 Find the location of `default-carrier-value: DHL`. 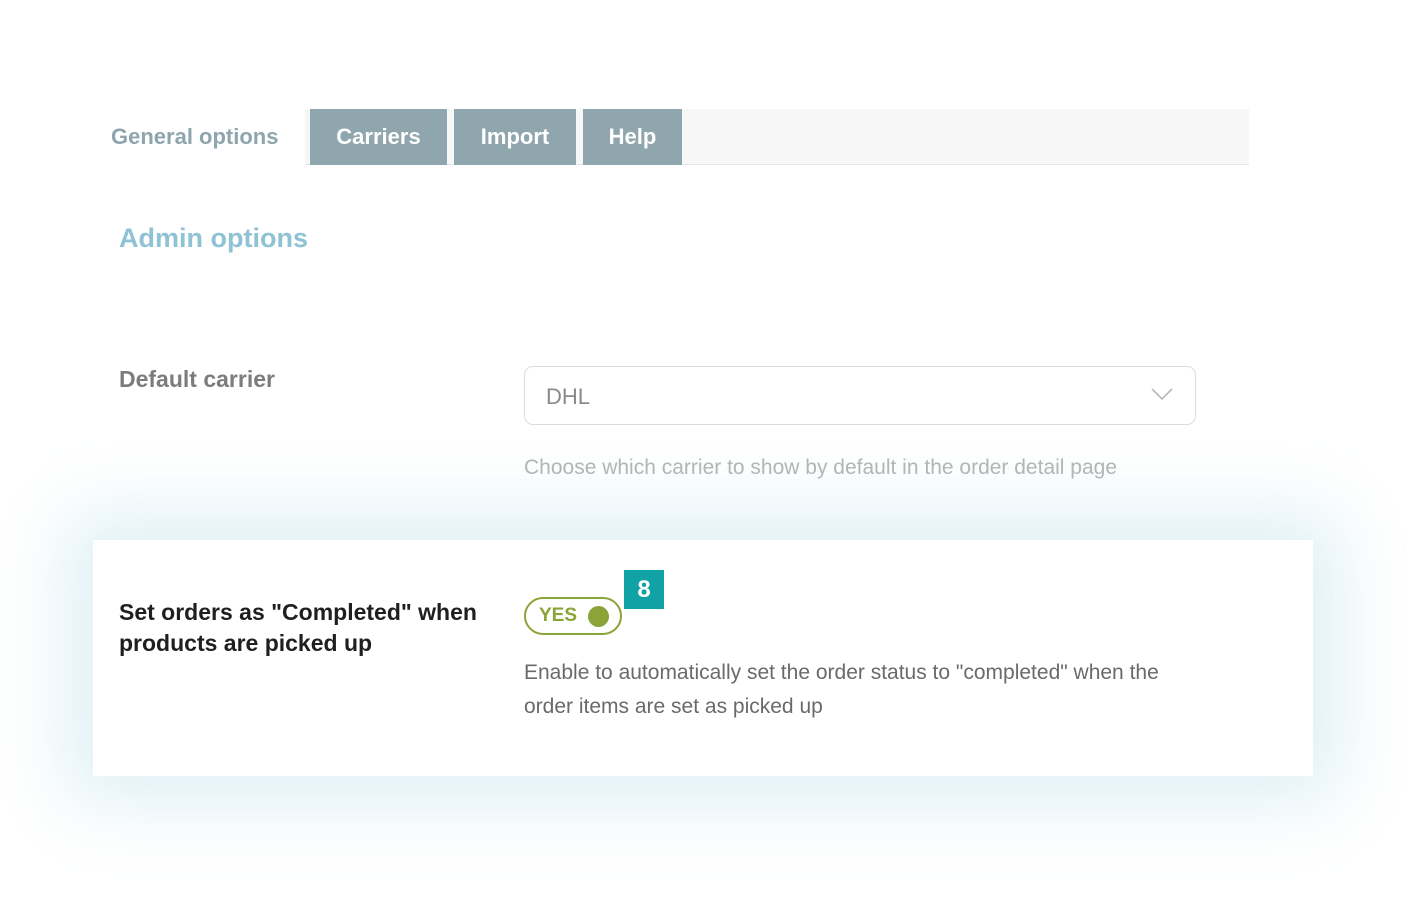

default-carrier-value: DHL is located at coordinates (568, 396).